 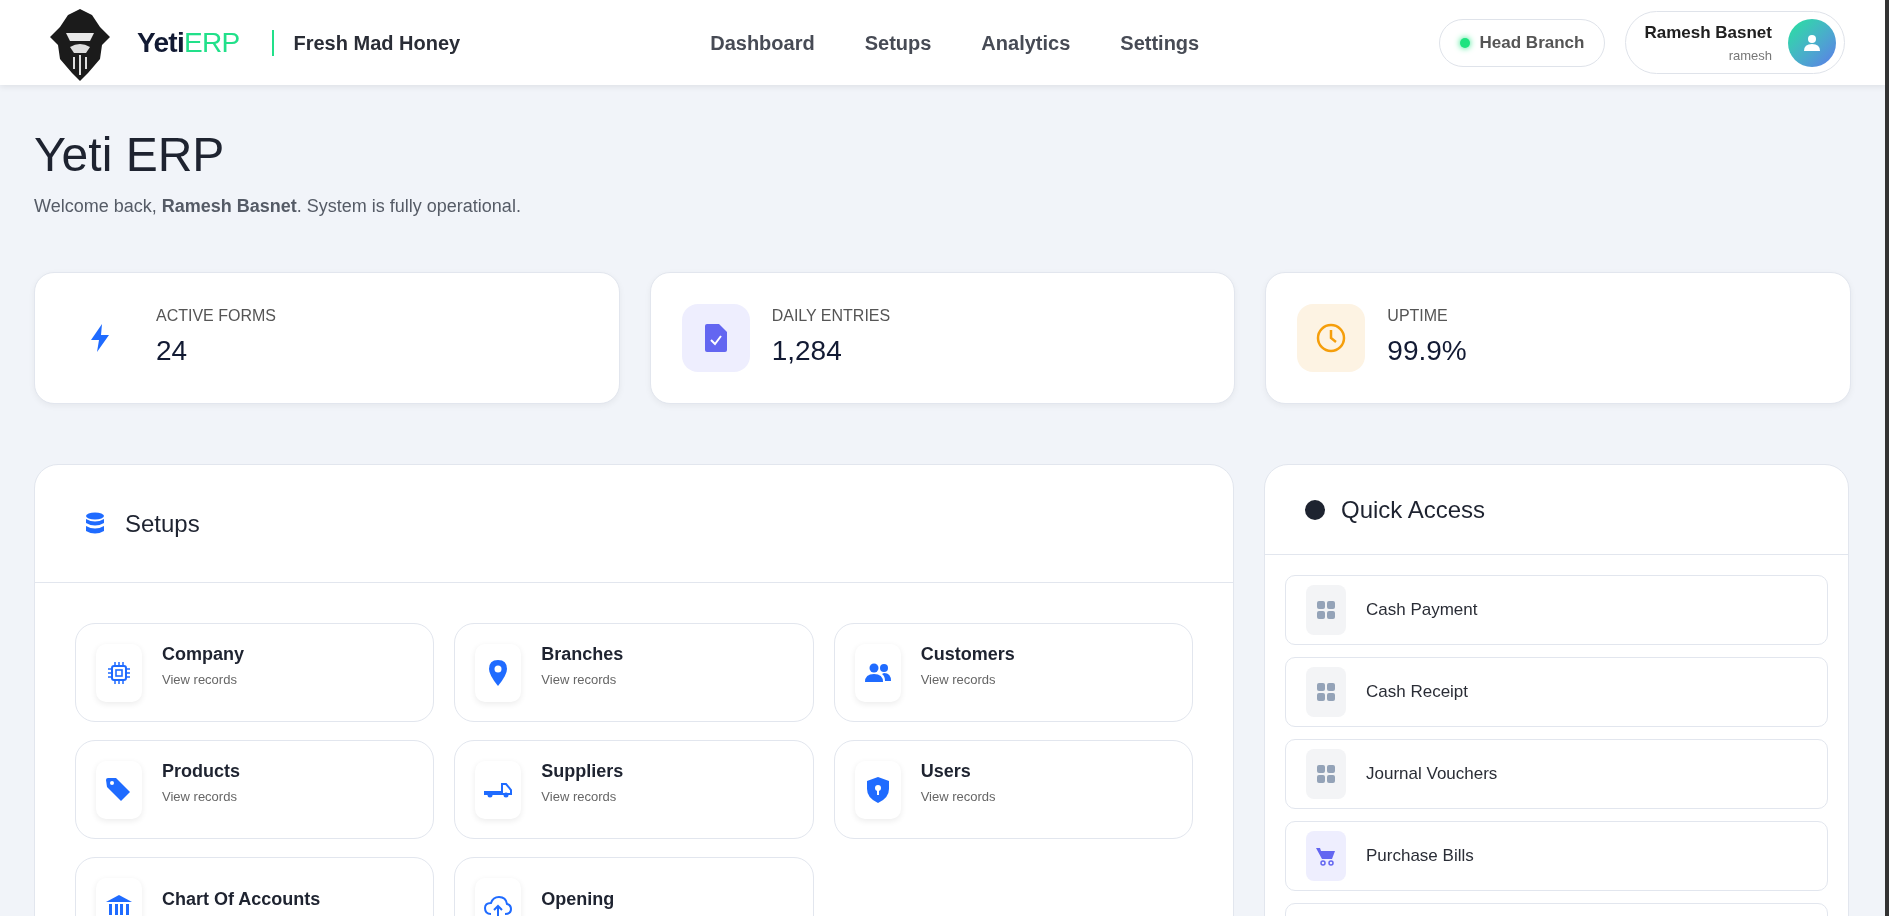 What do you see at coordinates (1708, 33) in the screenshot?
I see `user-name: Ramesh Basnet` at bounding box center [1708, 33].